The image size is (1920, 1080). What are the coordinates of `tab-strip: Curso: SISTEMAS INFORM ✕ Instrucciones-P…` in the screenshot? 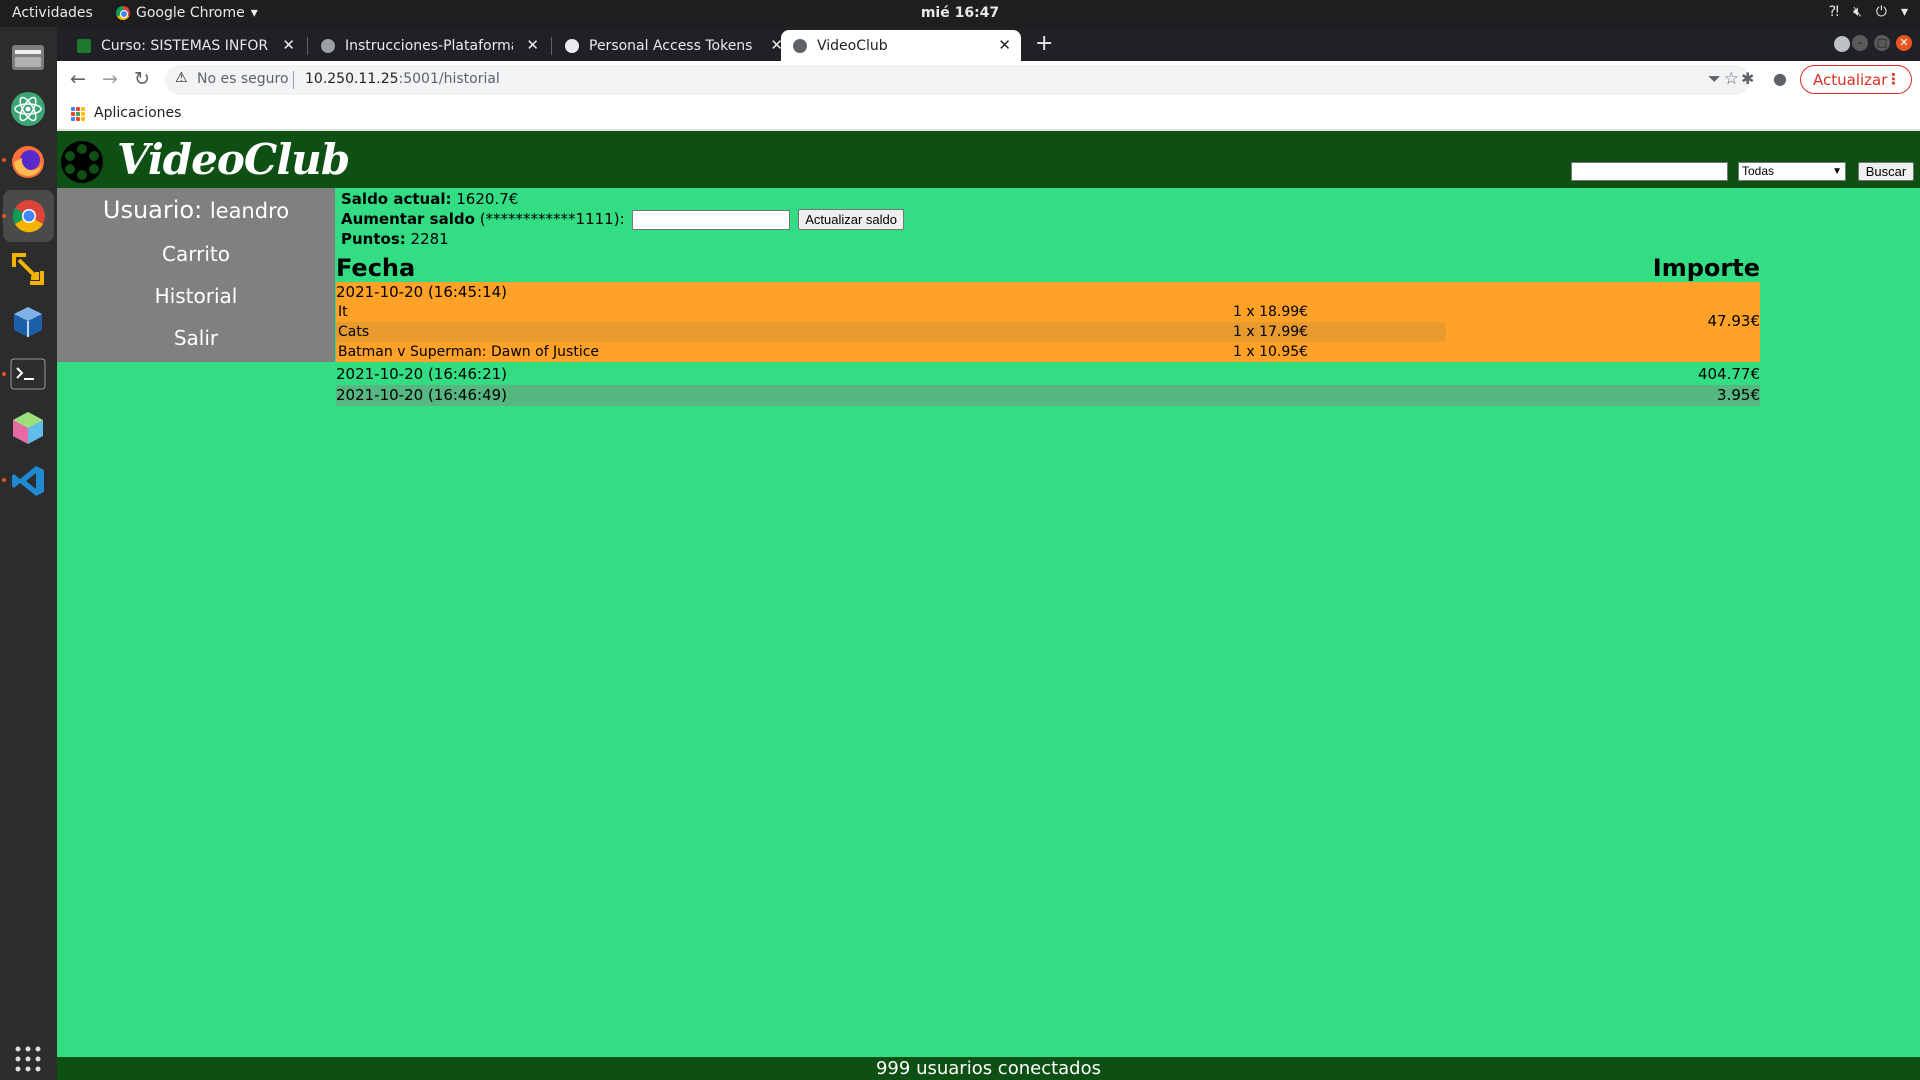 It's located at (988, 44).